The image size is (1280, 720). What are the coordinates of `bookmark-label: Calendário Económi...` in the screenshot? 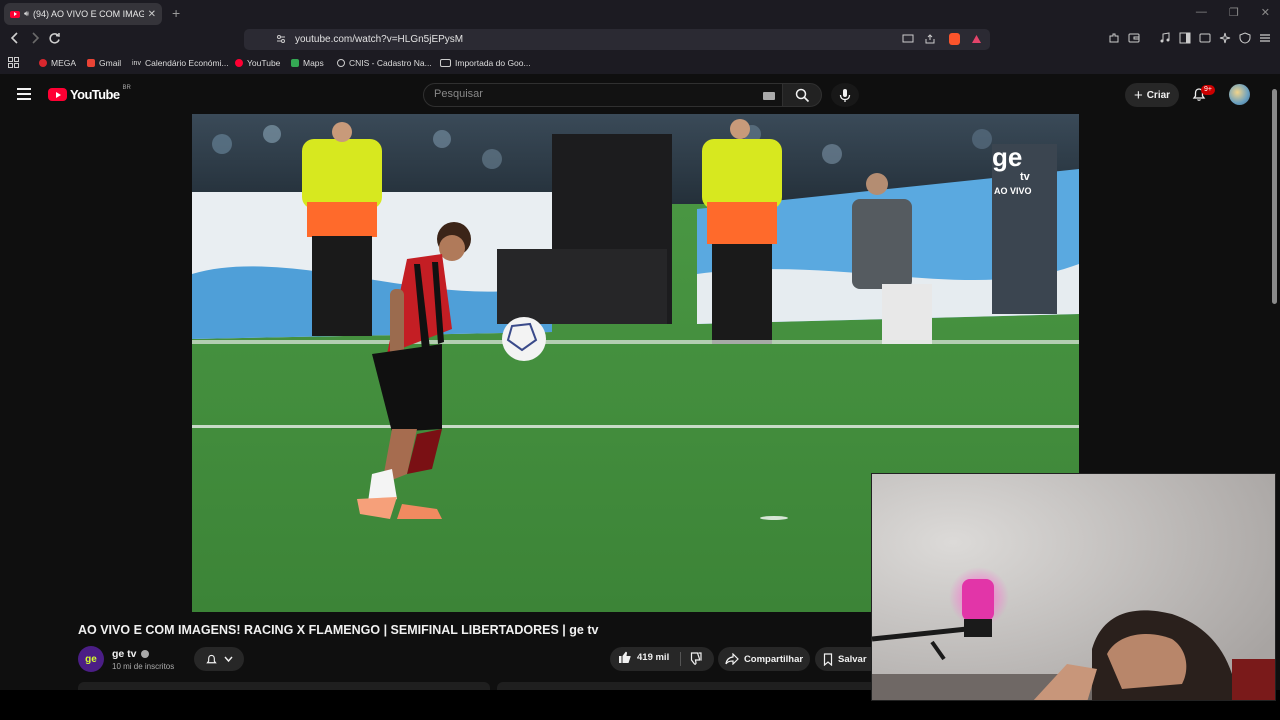 It's located at (186, 63).